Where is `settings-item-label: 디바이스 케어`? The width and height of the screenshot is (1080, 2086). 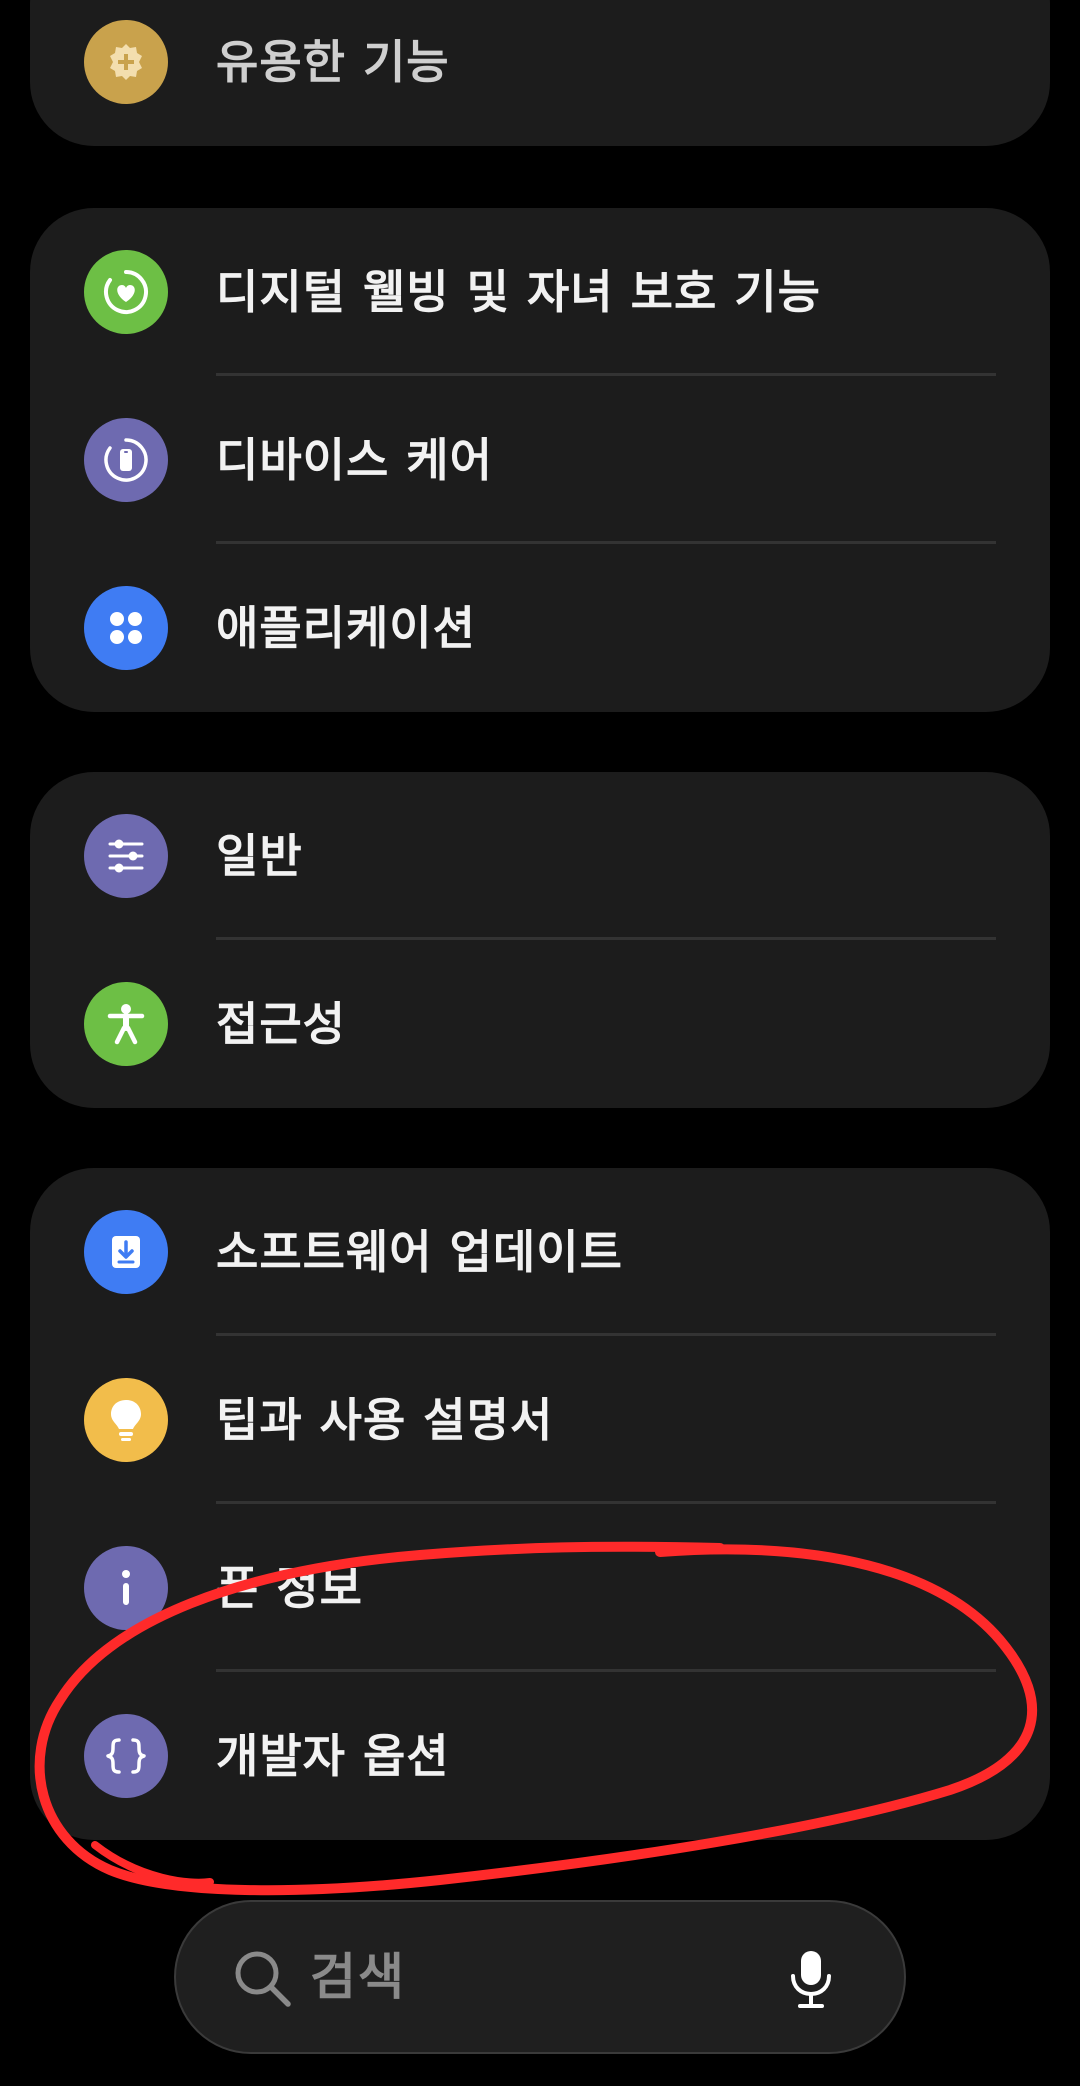 settings-item-label: 디바이스 케어 is located at coordinates (354, 460).